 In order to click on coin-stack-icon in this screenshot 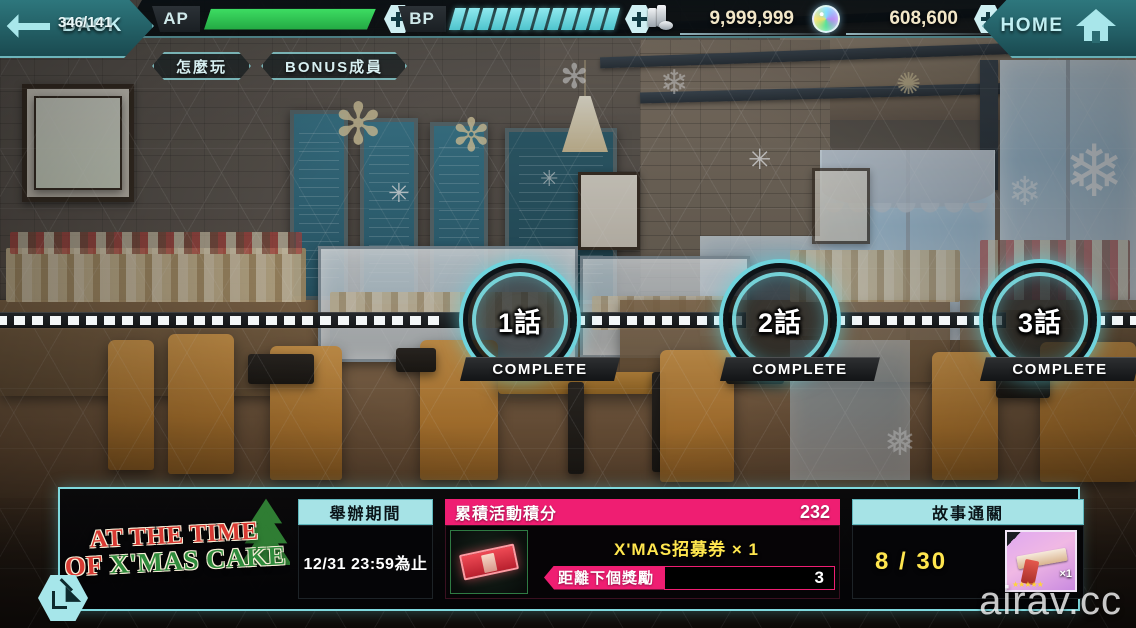, I will do `click(661, 19)`.